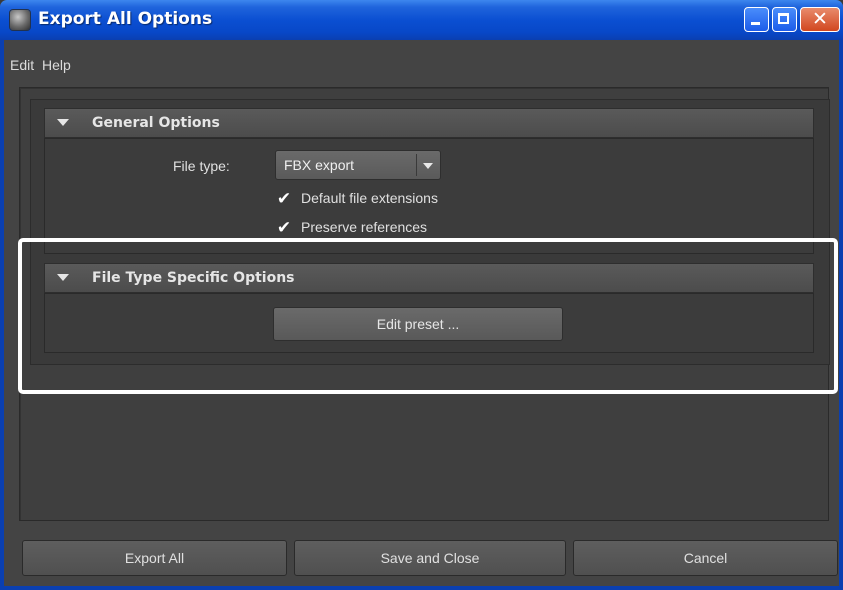 This screenshot has width=843, height=590. Describe the element at coordinates (430, 558) in the screenshot. I see `save-and-close-button: Save and Close` at that location.